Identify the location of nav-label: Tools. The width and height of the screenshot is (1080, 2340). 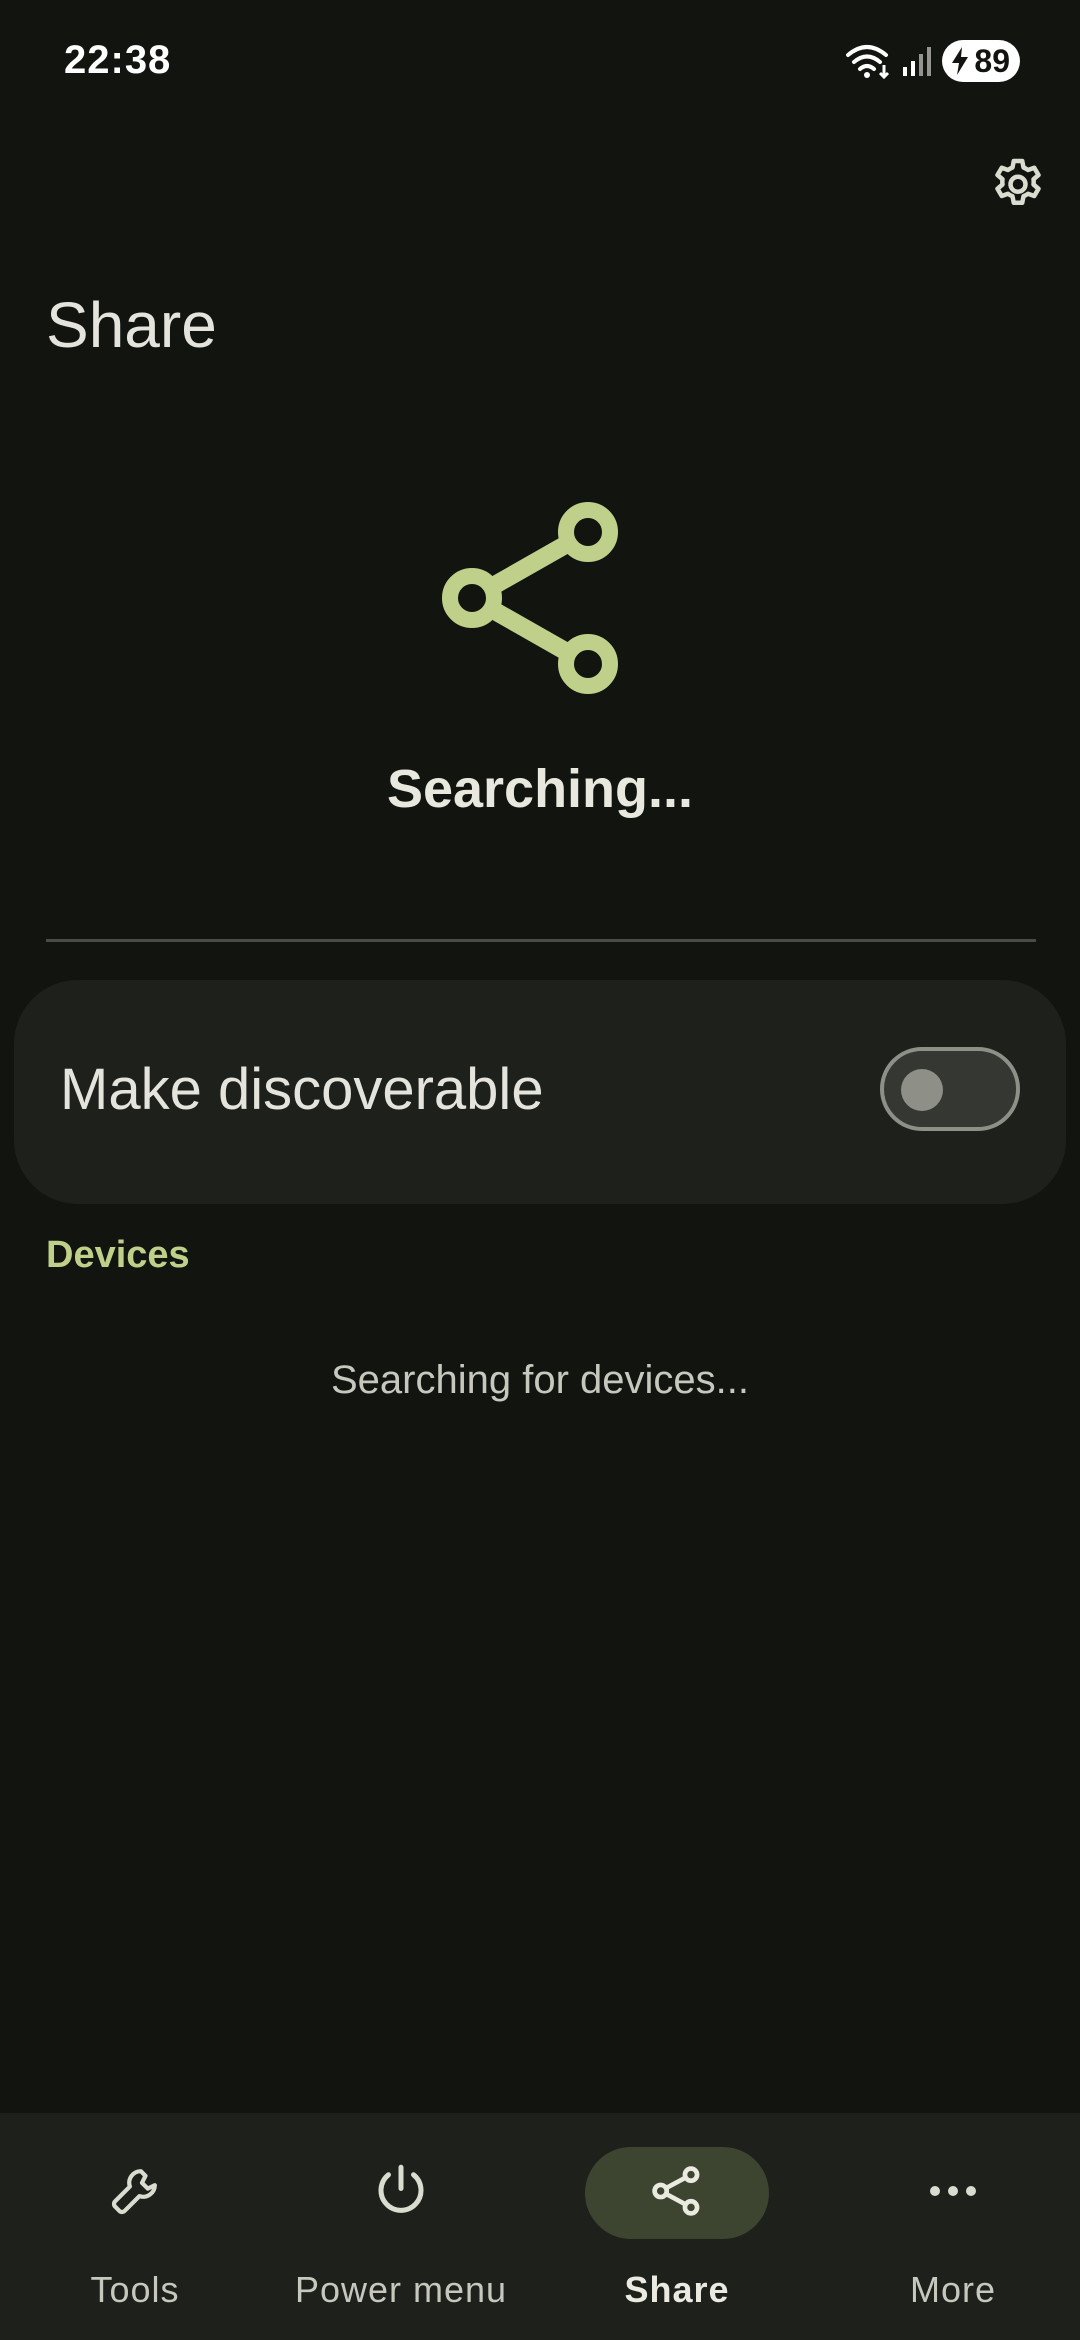
(135, 2289).